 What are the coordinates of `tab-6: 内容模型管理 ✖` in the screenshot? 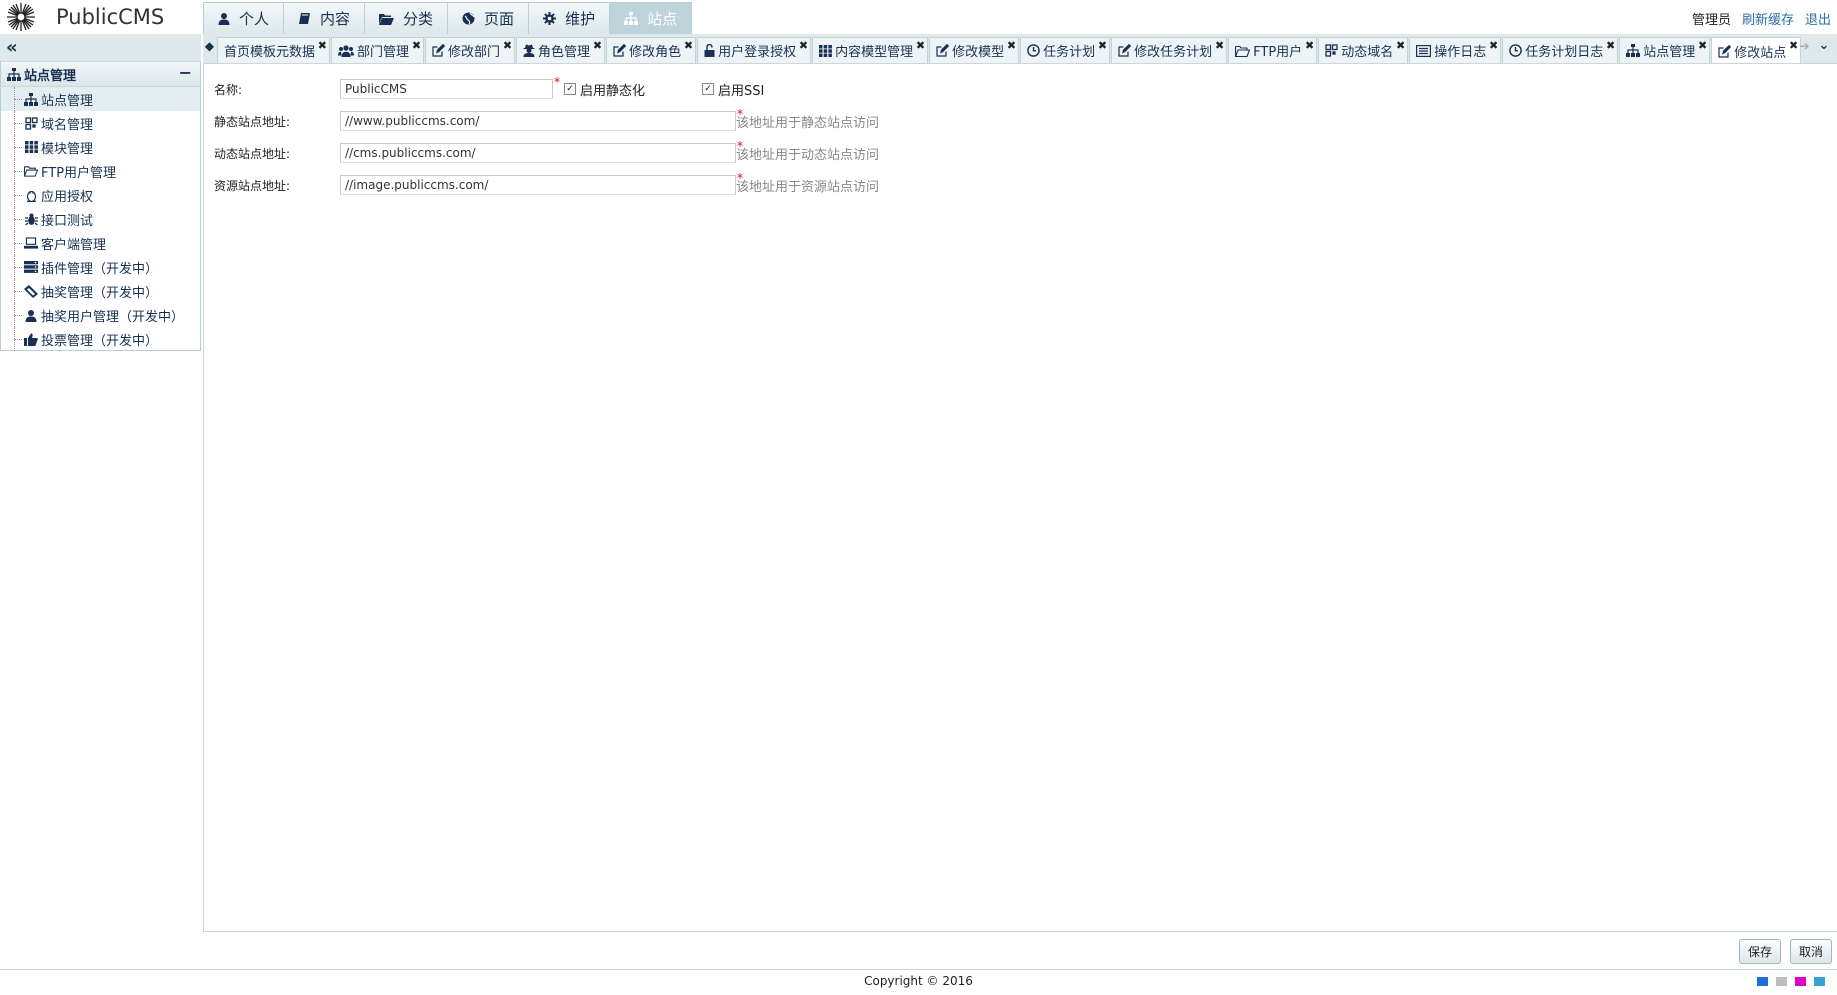 It's located at (870, 50).